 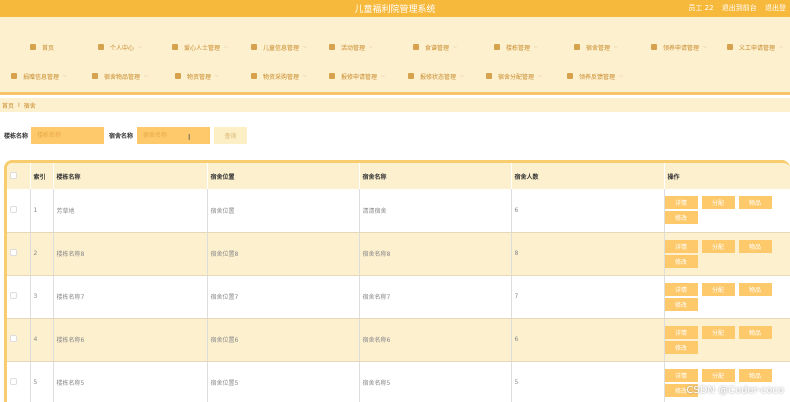 What do you see at coordinates (120, 76) in the screenshot?
I see `nav-item-row2-1: 宿舍物品管理 ⌵` at bounding box center [120, 76].